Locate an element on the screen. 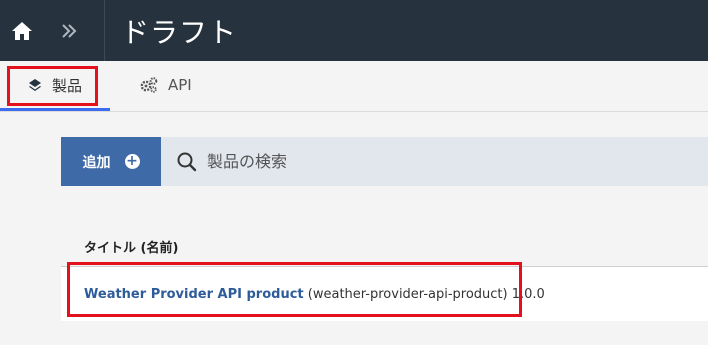  add-button-label: 追加 is located at coordinates (96, 162).